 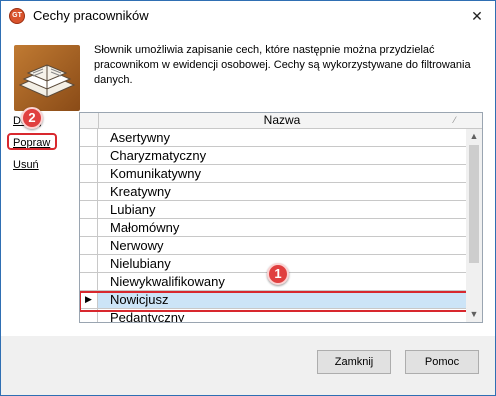 I want to click on column-header-nazwa: Nazwa, so click(x=282, y=120).